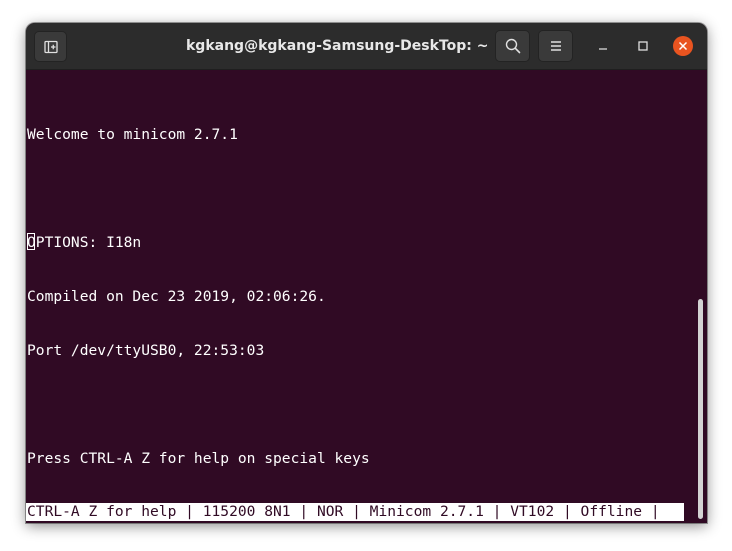 Image resolution: width=732 pixels, height=551 pixels. Describe the element at coordinates (683, 46) in the screenshot. I see `close-button` at that location.